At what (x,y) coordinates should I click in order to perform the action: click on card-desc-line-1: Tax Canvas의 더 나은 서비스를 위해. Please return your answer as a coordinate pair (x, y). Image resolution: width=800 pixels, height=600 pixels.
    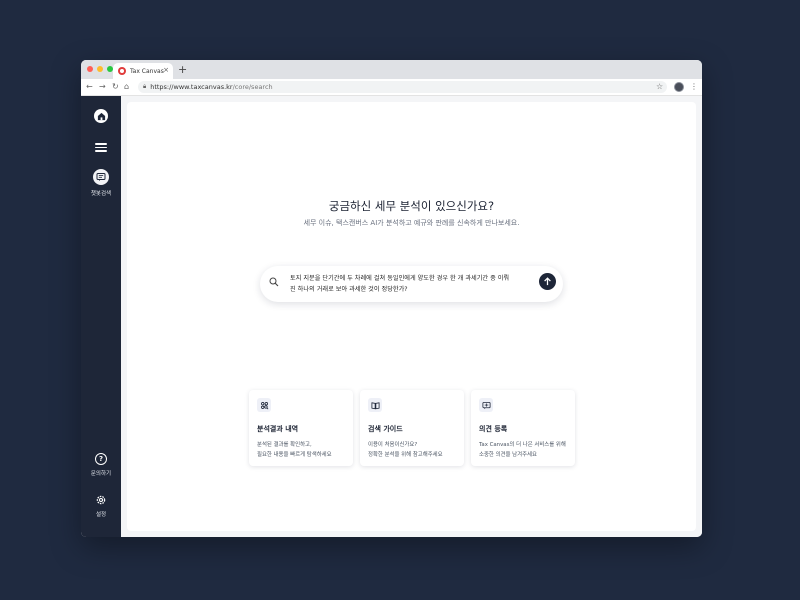
    Looking at the image, I should click on (522, 445).